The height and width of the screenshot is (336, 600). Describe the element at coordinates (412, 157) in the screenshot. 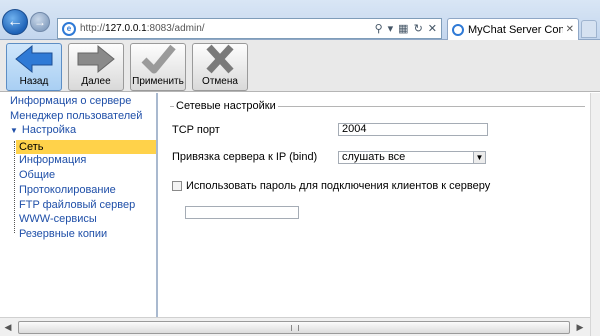

I see `bind-ip-select: слушать все ▼` at that location.